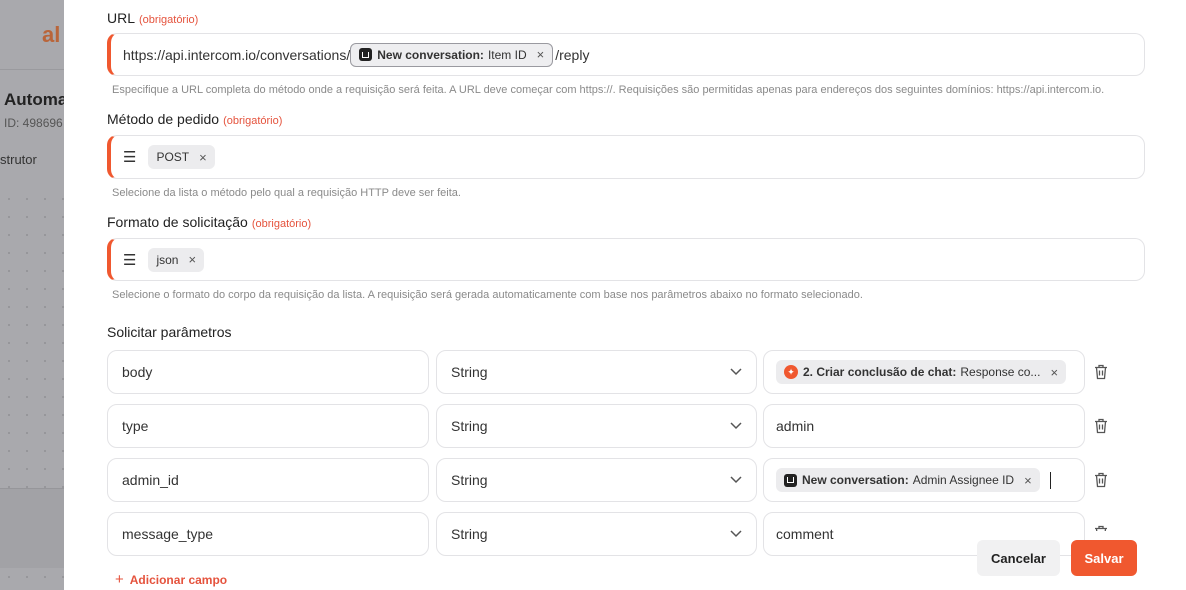 This screenshot has height=590, width=1186. I want to click on format-label-text: Formato de solicitação, so click(177, 222).